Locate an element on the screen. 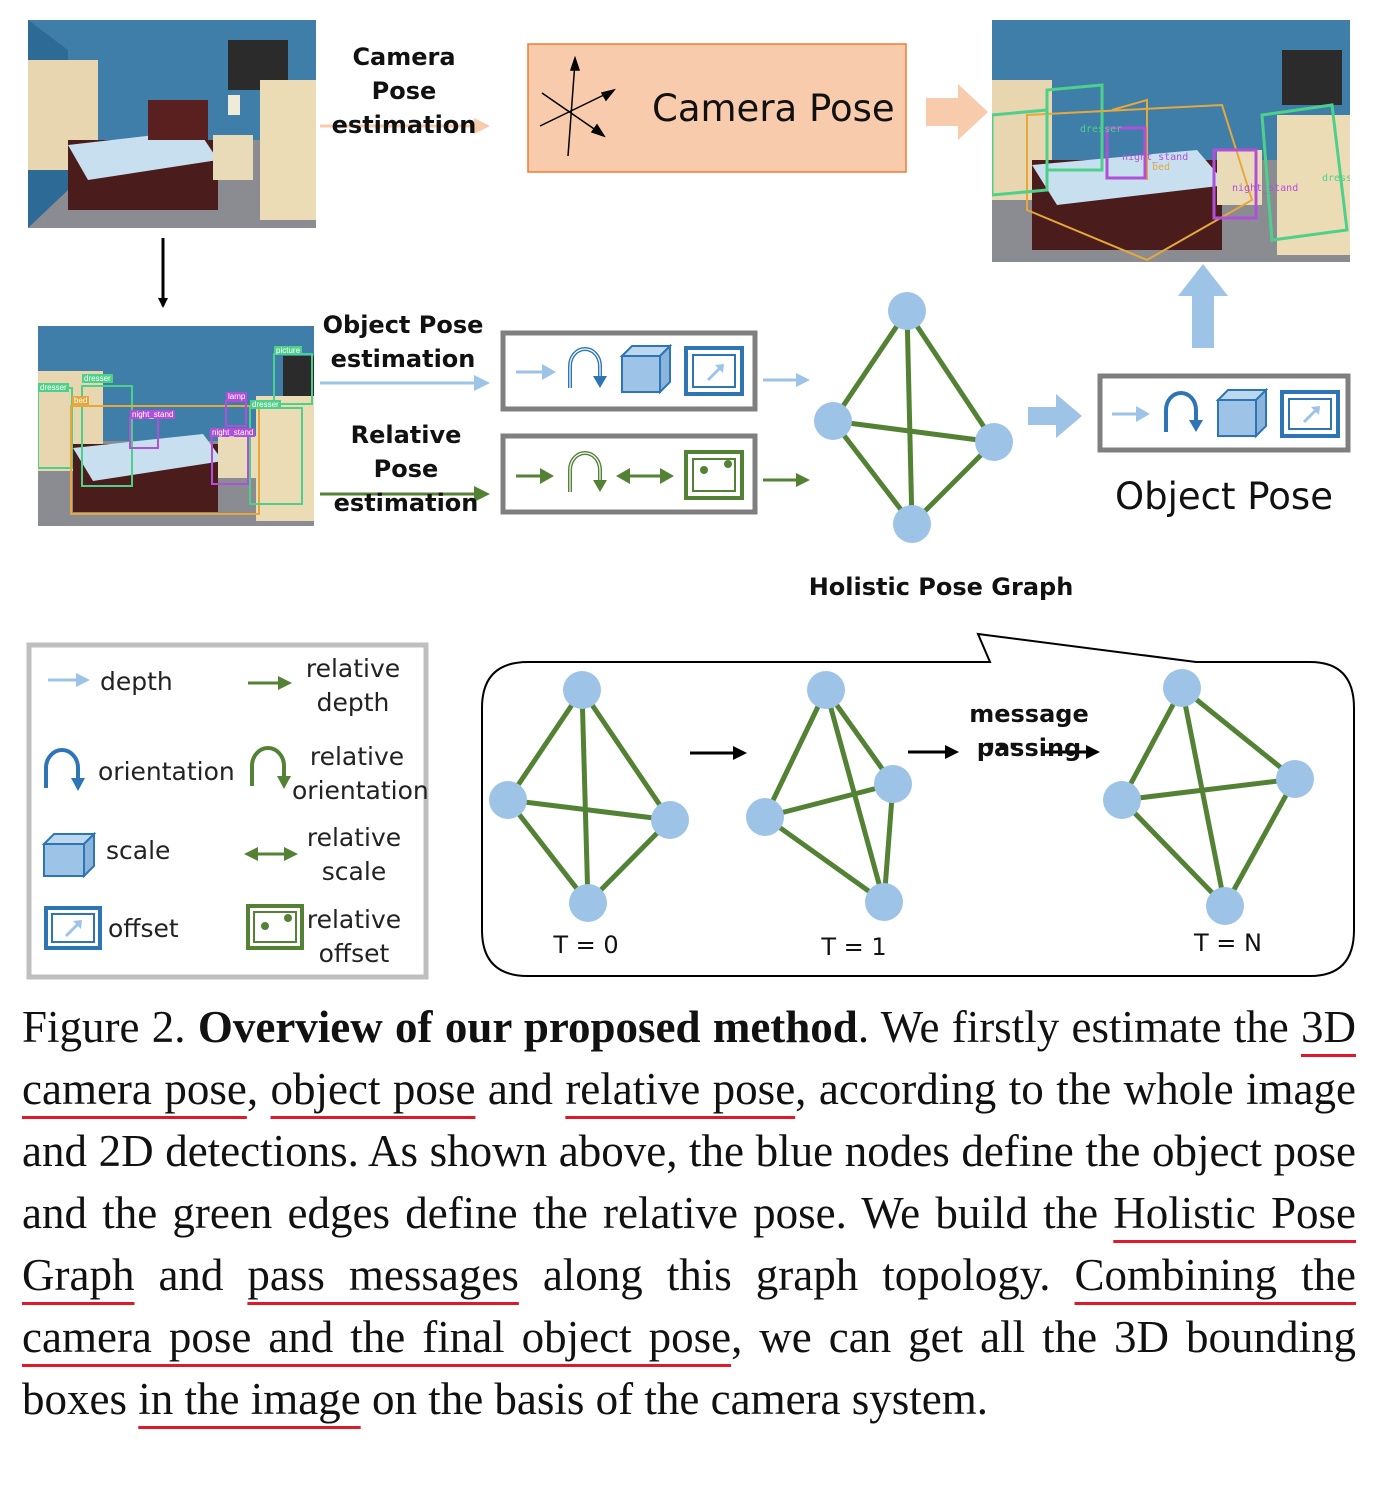 The image size is (1396, 1489). final-orientation-icon is located at coordinates (1183, 411).